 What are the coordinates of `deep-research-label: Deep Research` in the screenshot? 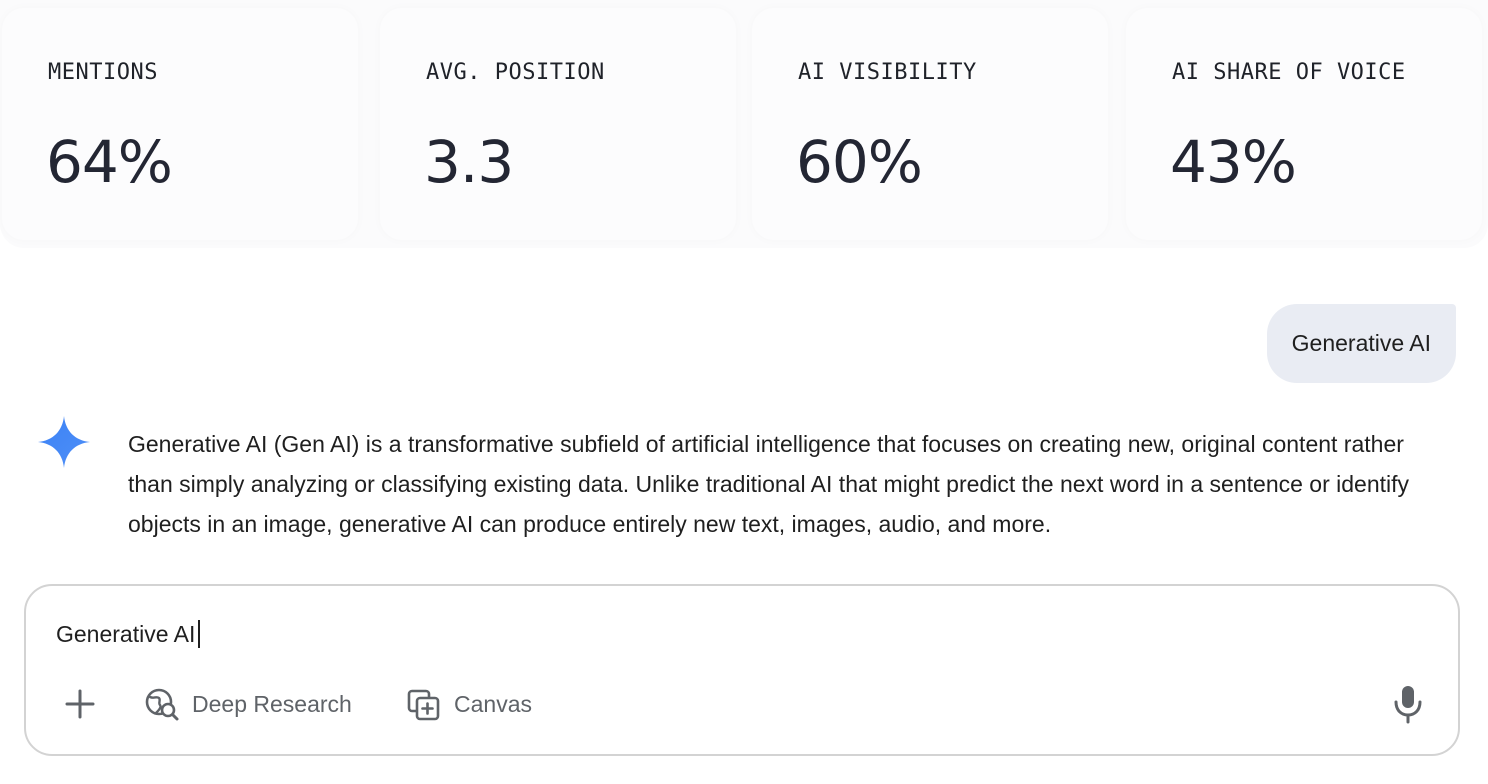 It's located at (272, 703).